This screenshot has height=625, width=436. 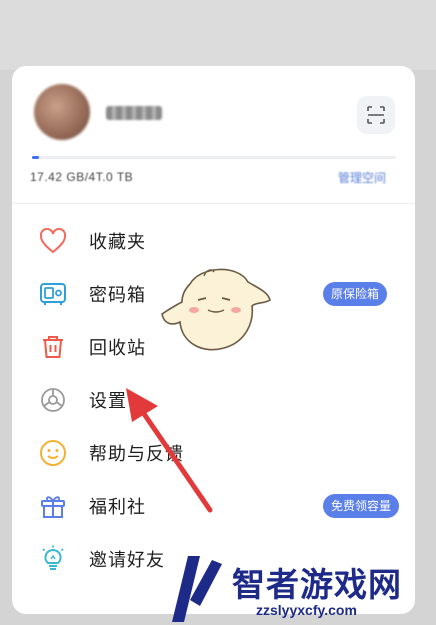 What do you see at coordinates (216, 309) in the screenshot?
I see `mascot-sticker` at bounding box center [216, 309].